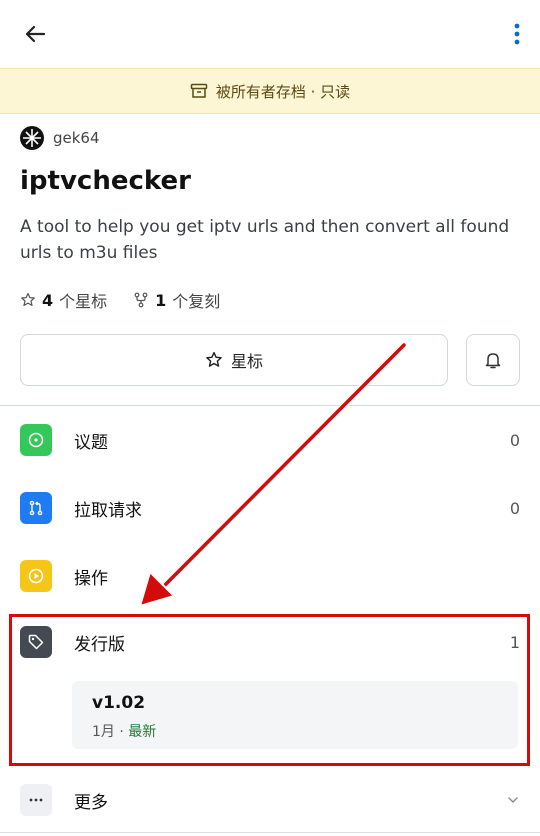 The width and height of the screenshot is (540, 836). Describe the element at coordinates (270, 800) in the screenshot. I see `menu-item-more: 更多` at that location.